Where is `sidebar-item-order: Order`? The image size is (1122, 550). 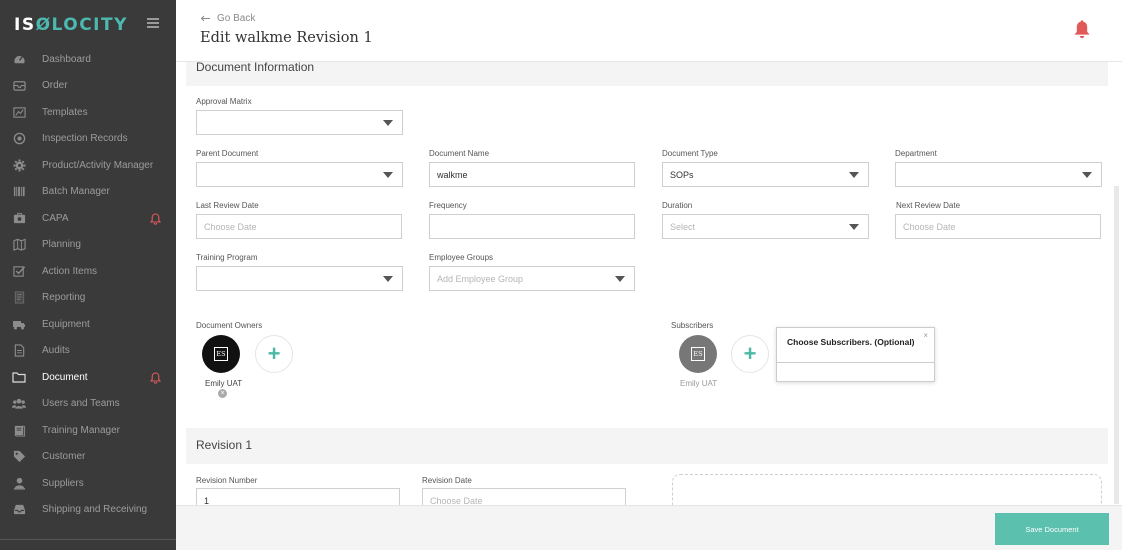
sidebar-item-order: Order is located at coordinates (88, 86).